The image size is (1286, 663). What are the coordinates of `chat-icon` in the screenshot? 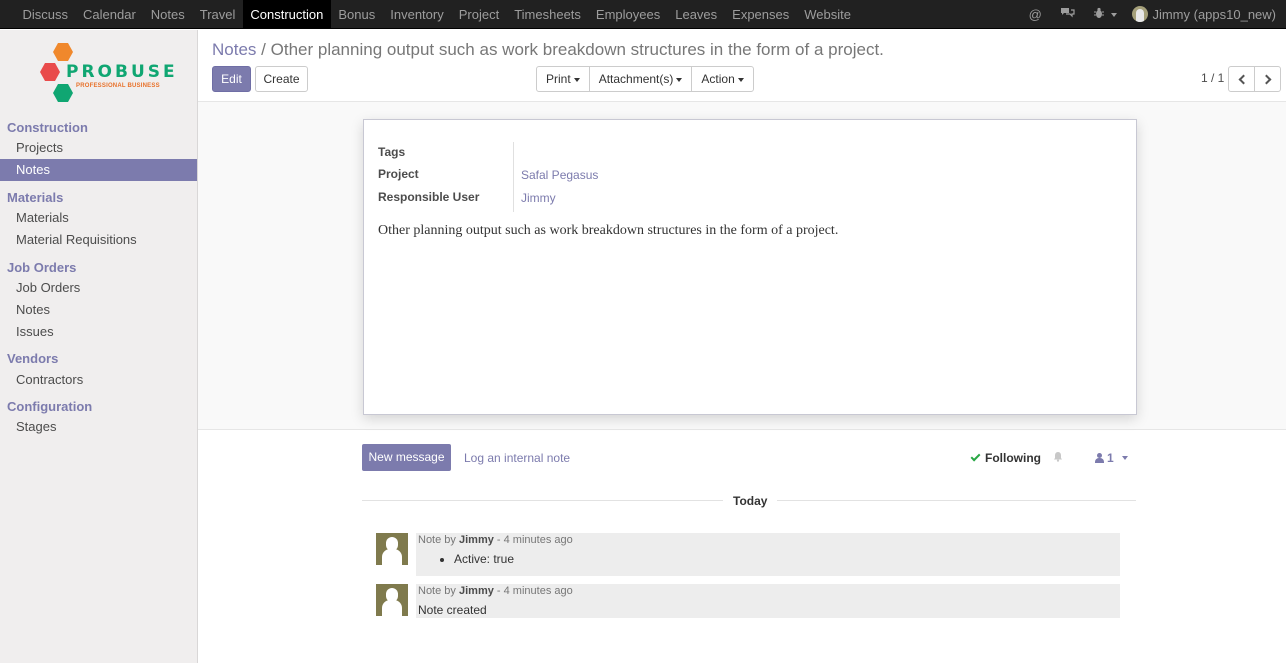 It's located at (1067, 14).